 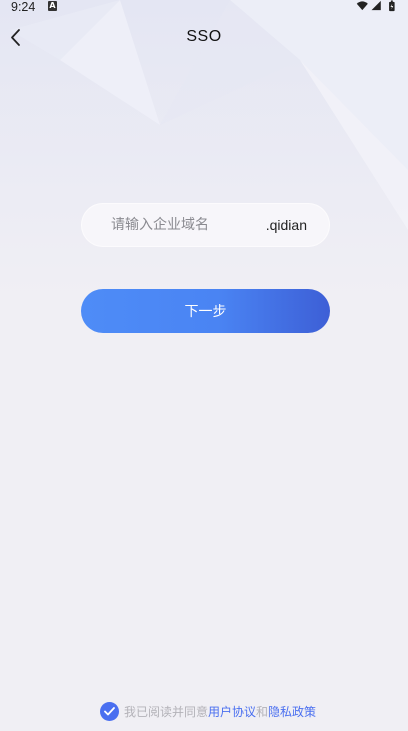 I want to click on domain-input, so click(x=186, y=225).